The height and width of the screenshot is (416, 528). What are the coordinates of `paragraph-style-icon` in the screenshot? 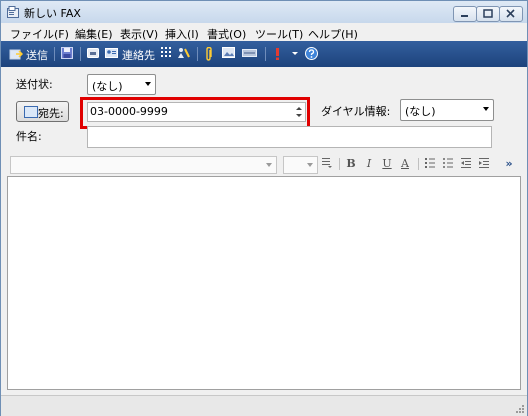 It's located at (327, 163).